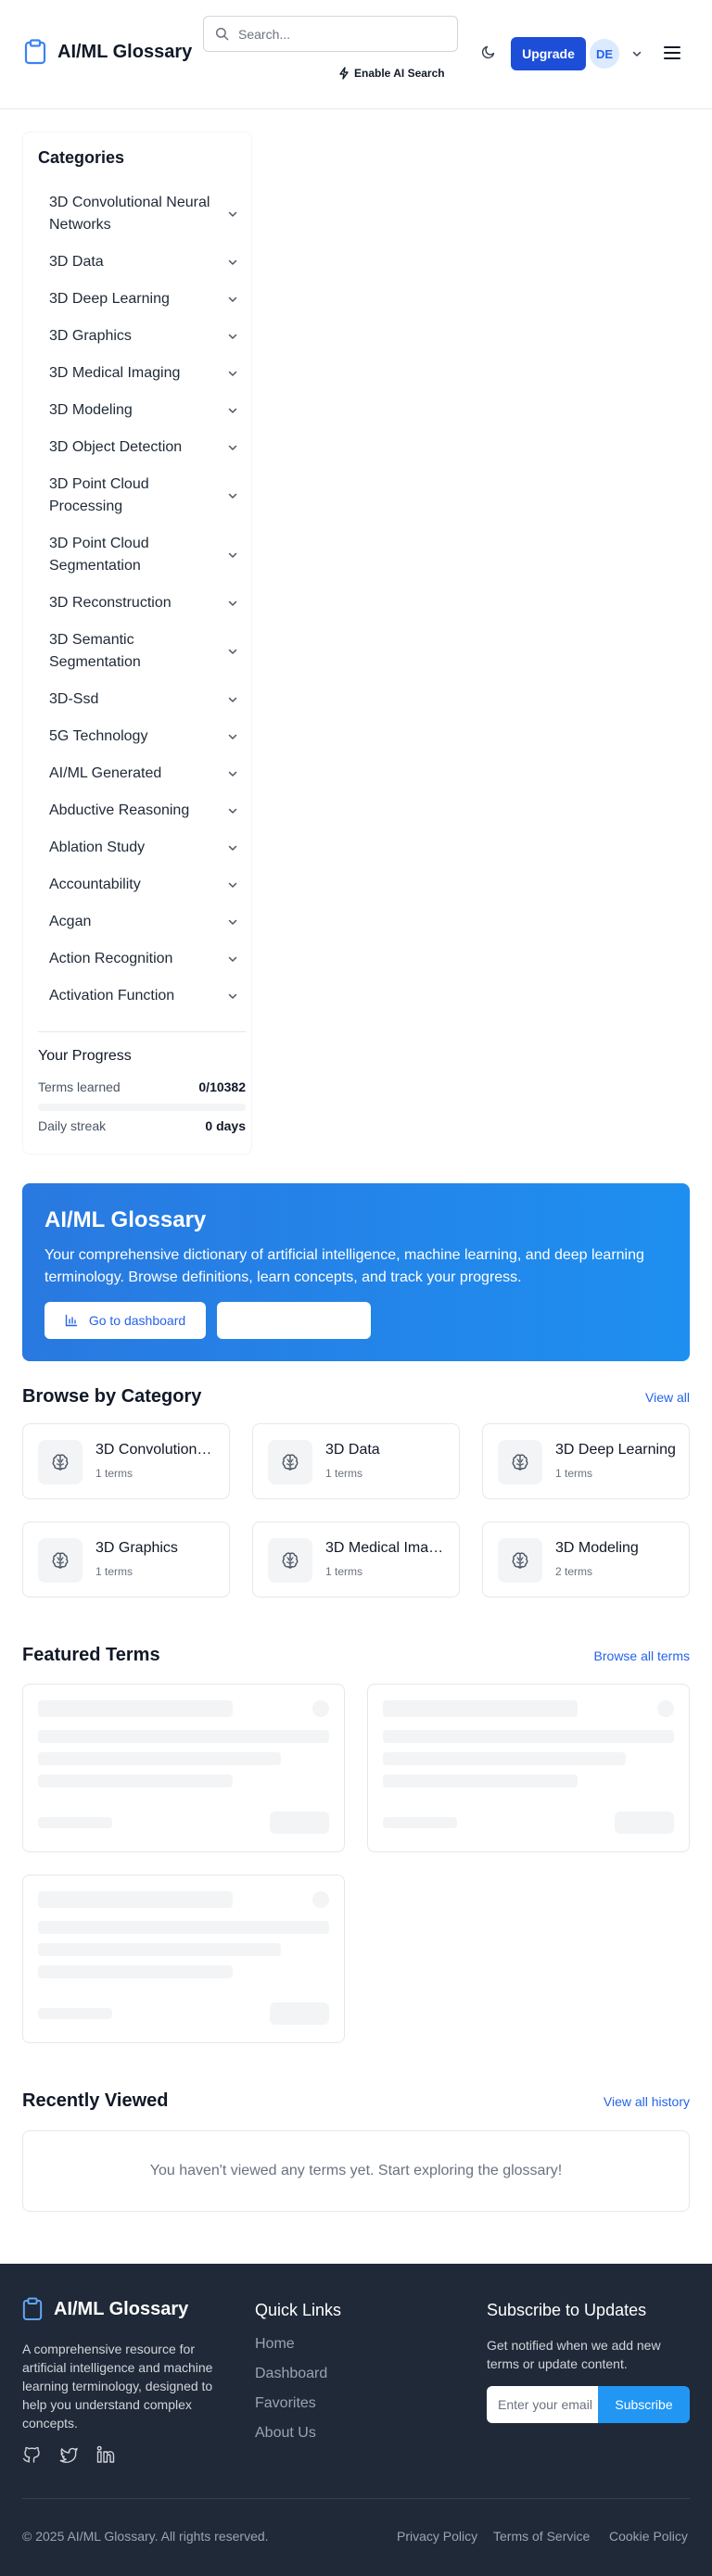  What do you see at coordinates (285, 2433) in the screenshot?
I see `footer-link-about: About Us` at bounding box center [285, 2433].